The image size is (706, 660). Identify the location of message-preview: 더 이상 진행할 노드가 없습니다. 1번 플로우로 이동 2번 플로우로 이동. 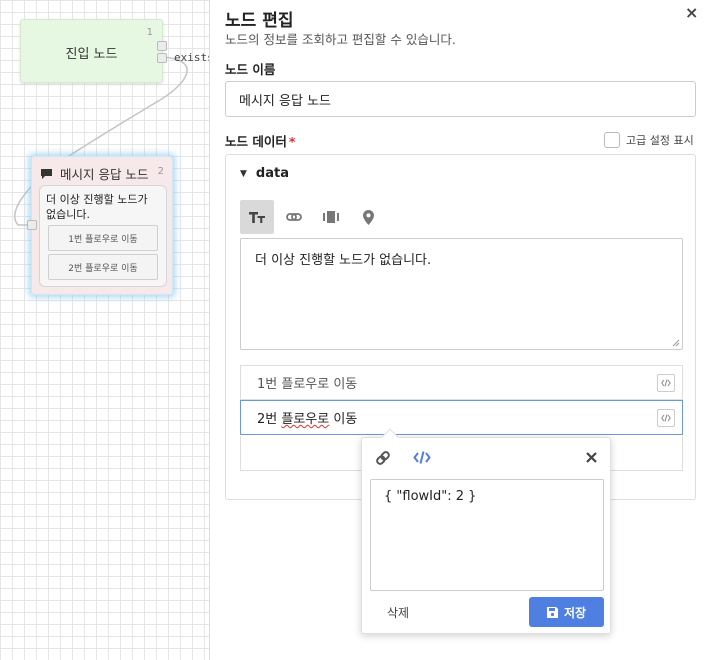
(103, 236).